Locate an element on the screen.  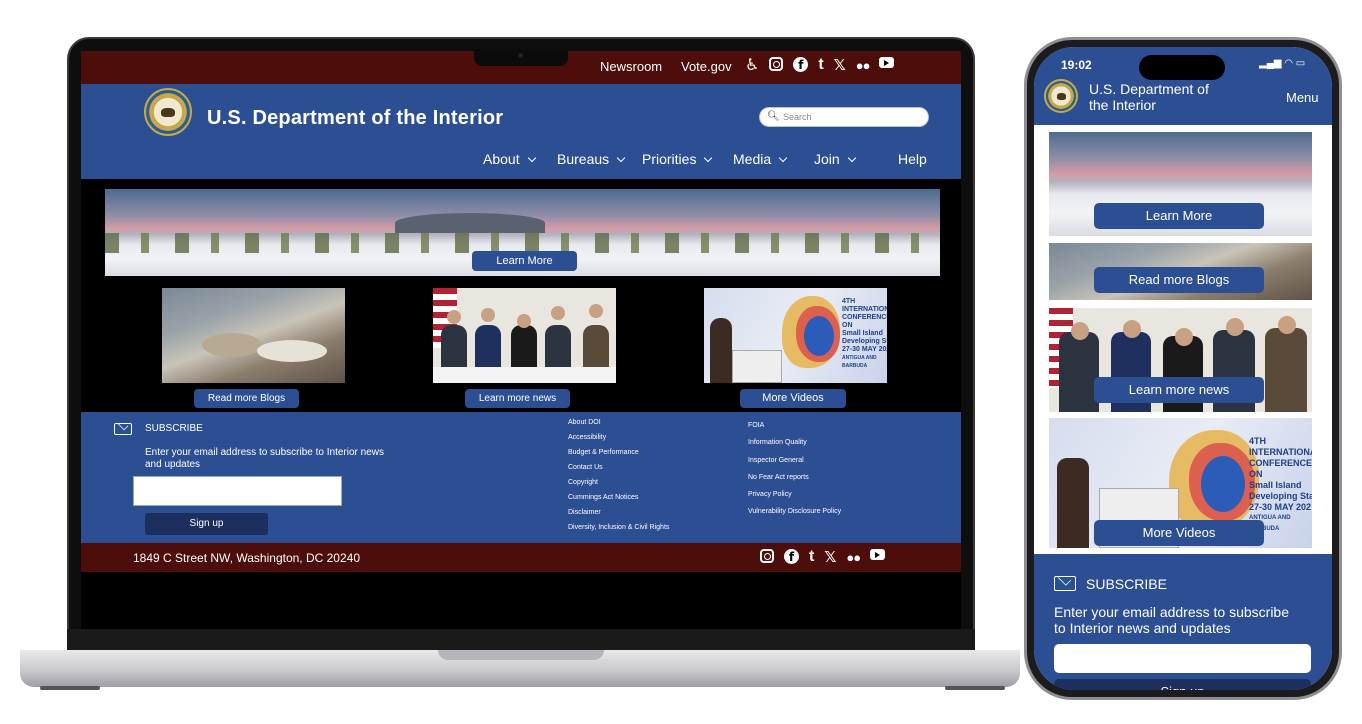
accessibility-icon: ♿ is located at coordinates (752, 65).